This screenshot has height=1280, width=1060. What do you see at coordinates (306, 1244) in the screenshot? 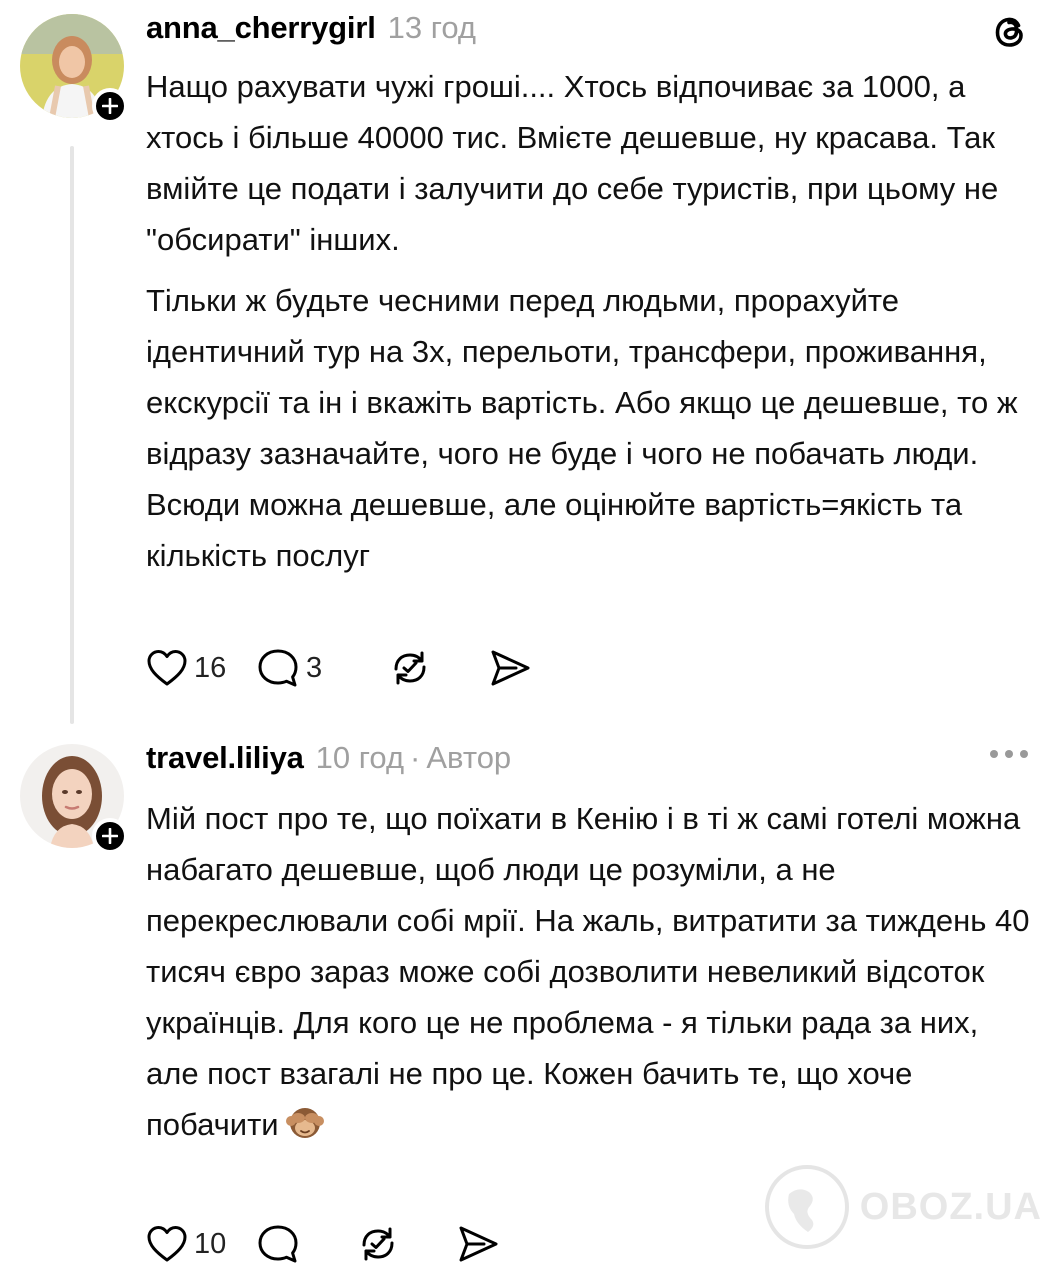
I see `reply-button` at bounding box center [306, 1244].